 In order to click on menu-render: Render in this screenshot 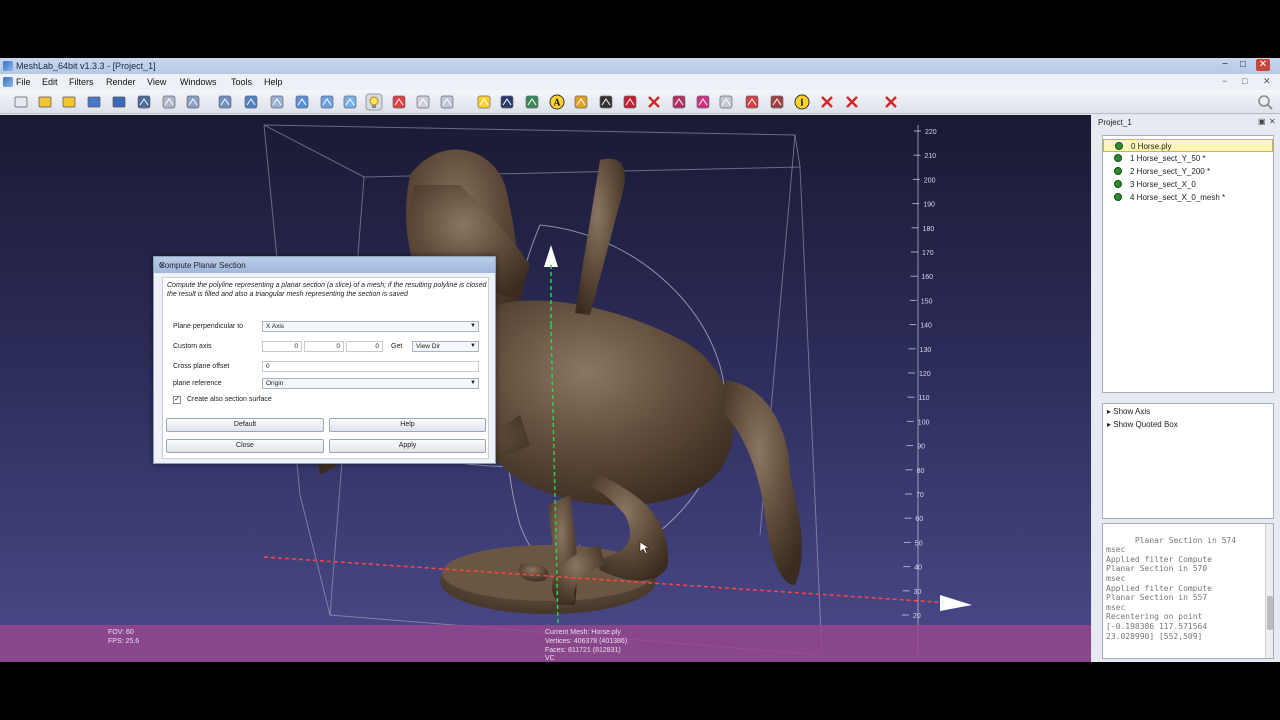, I will do `click(121, 82)`.